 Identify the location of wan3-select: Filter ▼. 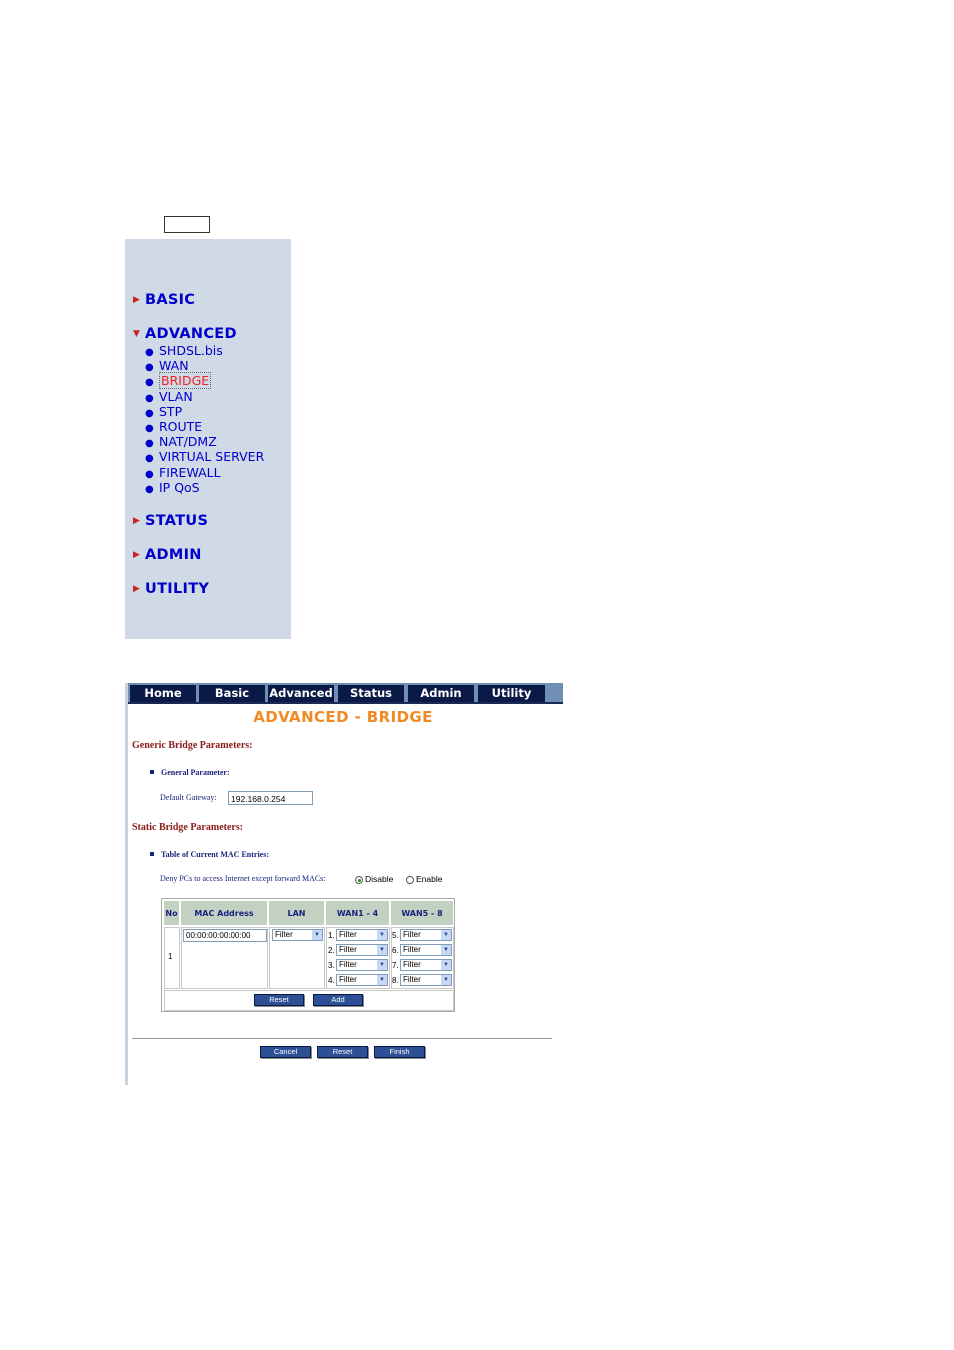
(362, 965).